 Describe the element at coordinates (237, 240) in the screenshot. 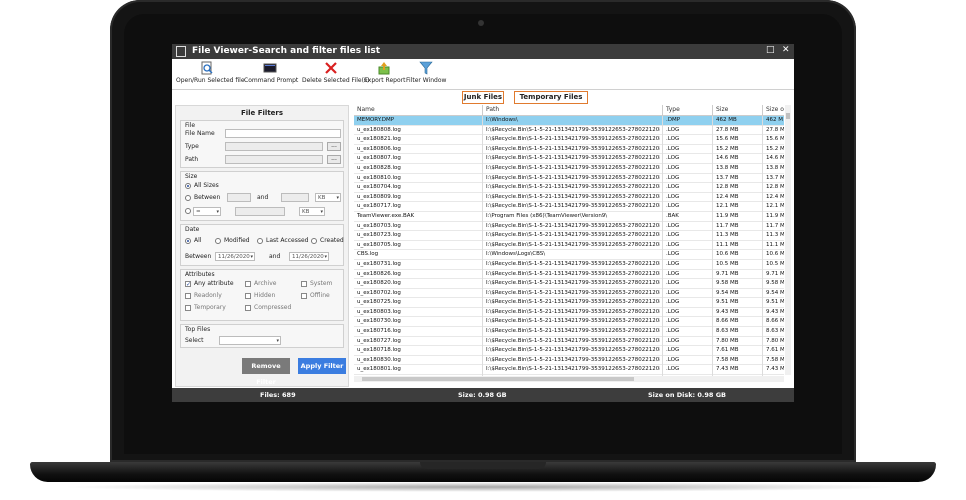

I see `modified-label: Modified` at that location.